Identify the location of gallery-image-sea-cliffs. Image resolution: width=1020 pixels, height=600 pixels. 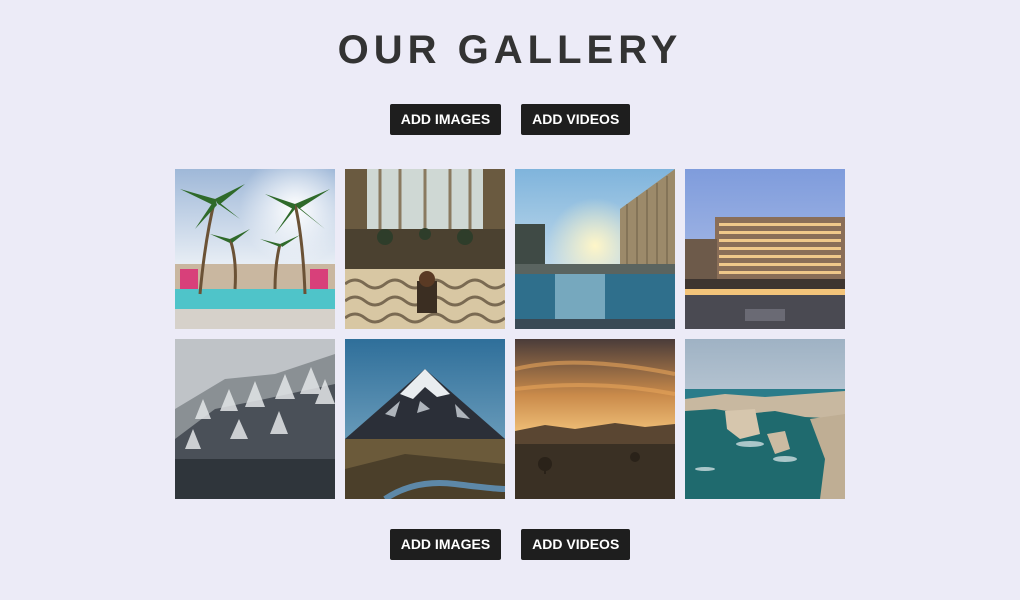
(765, 419).